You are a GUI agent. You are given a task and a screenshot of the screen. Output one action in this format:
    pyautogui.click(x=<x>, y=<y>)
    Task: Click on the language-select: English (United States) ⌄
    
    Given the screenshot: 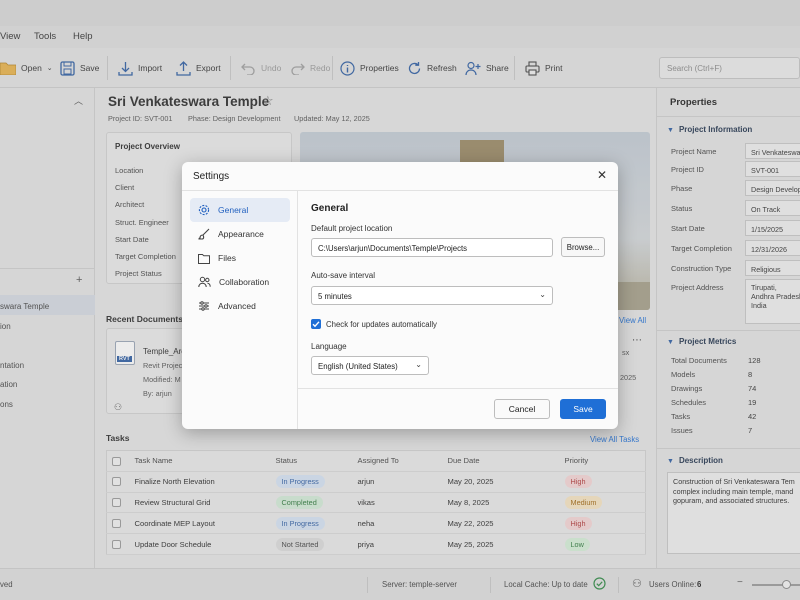 What is the action you would take?
    pyautogui.click(x=370, y=365)
    